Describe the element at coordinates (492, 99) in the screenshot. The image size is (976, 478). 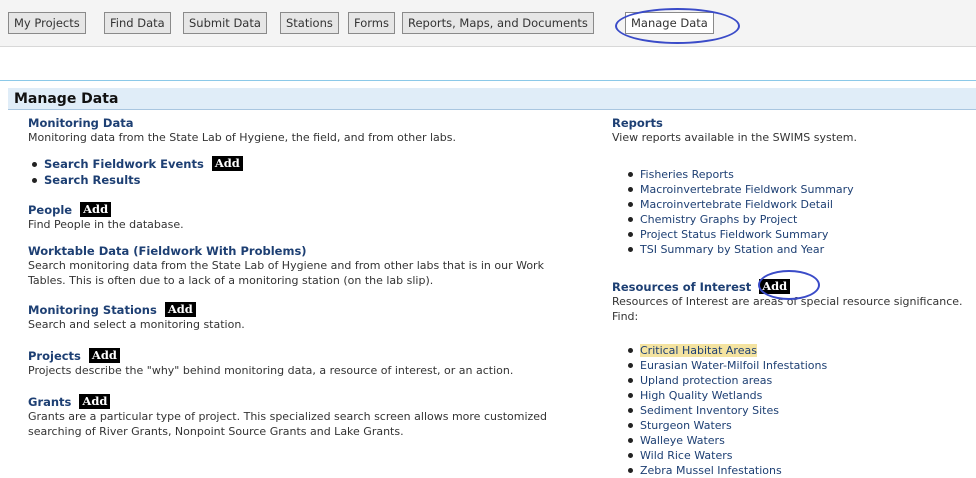
I see `page-title: Manage Data` at that location.